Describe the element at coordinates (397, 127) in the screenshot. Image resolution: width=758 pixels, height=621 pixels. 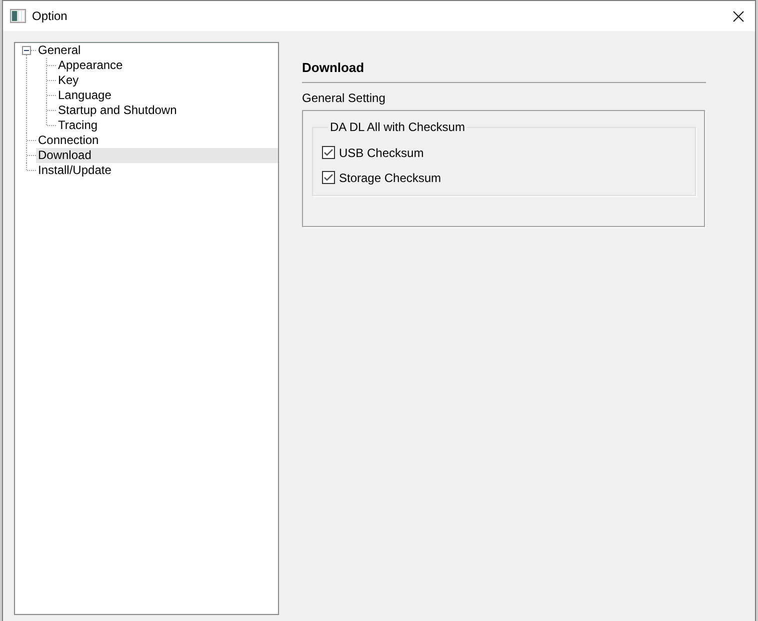
I see `group-title: DA DL All with Checksum` at that location.